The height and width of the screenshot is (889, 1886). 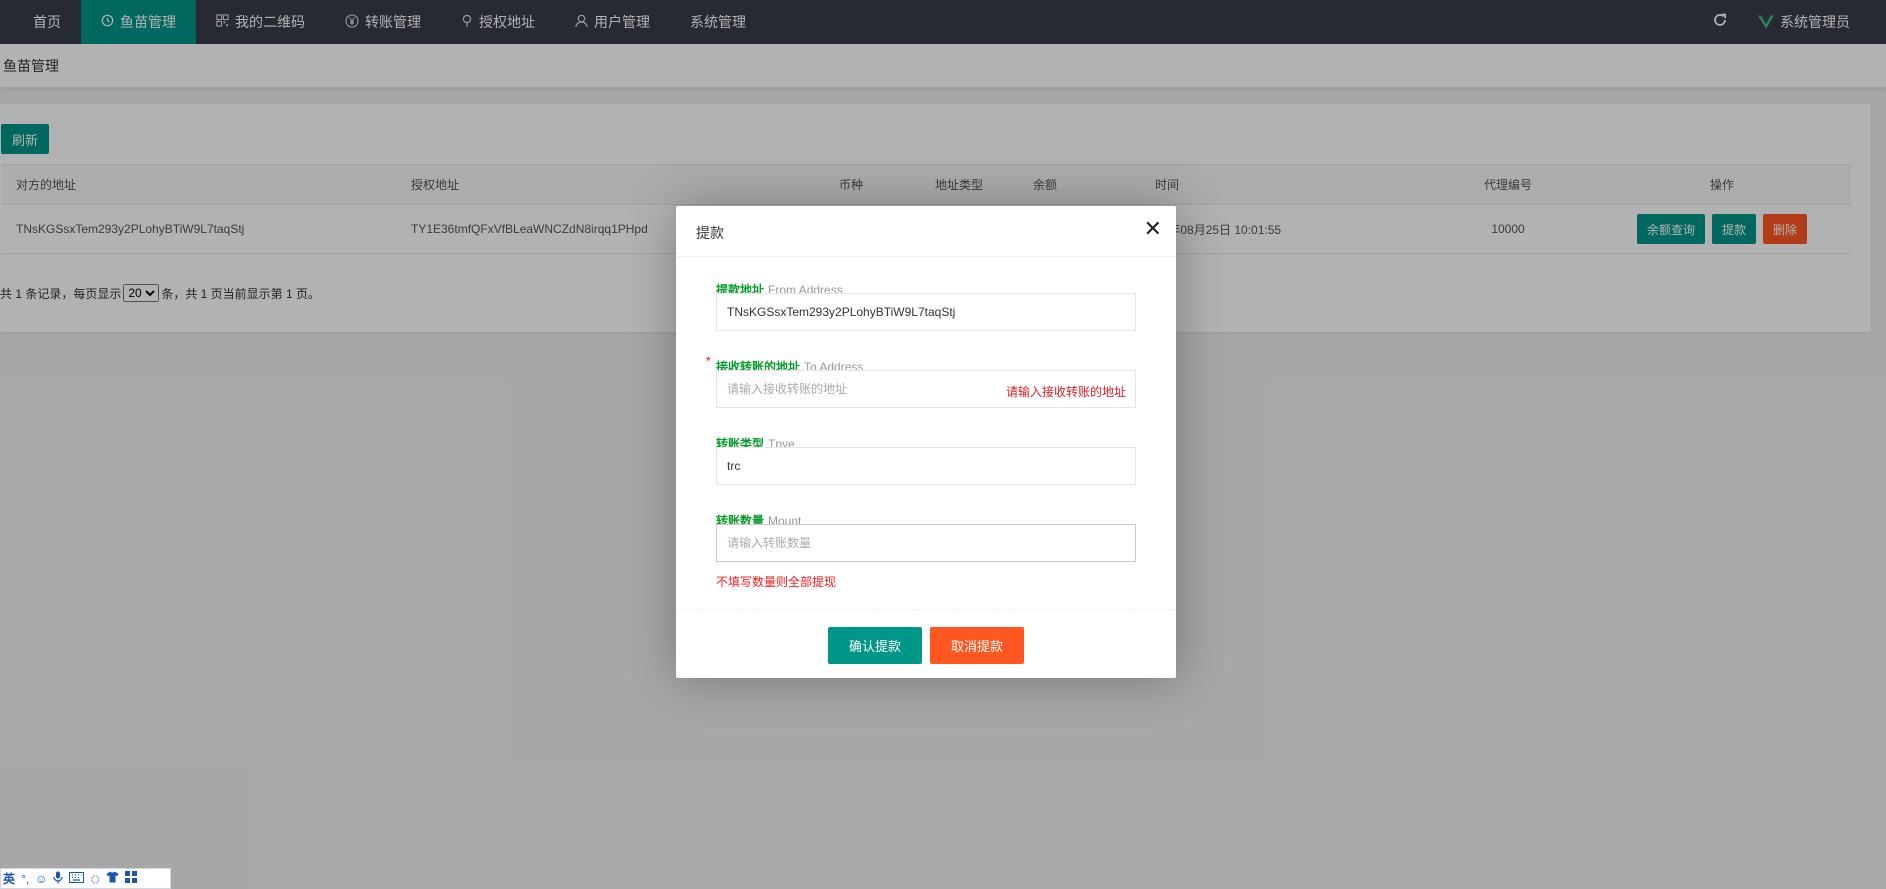 I want to click on modal-footer: 确认提款 取消提款, so click(x=926, y=645).